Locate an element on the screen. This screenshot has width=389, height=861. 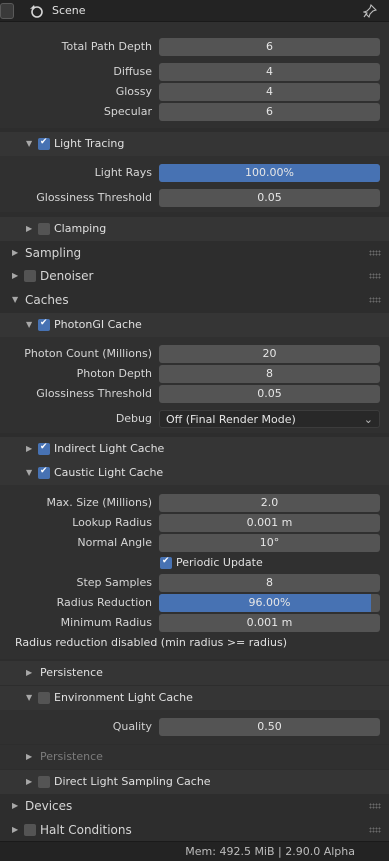
indirect-cache-header: ▶ Indirect Light Cache is located at coordinates (194, 449).